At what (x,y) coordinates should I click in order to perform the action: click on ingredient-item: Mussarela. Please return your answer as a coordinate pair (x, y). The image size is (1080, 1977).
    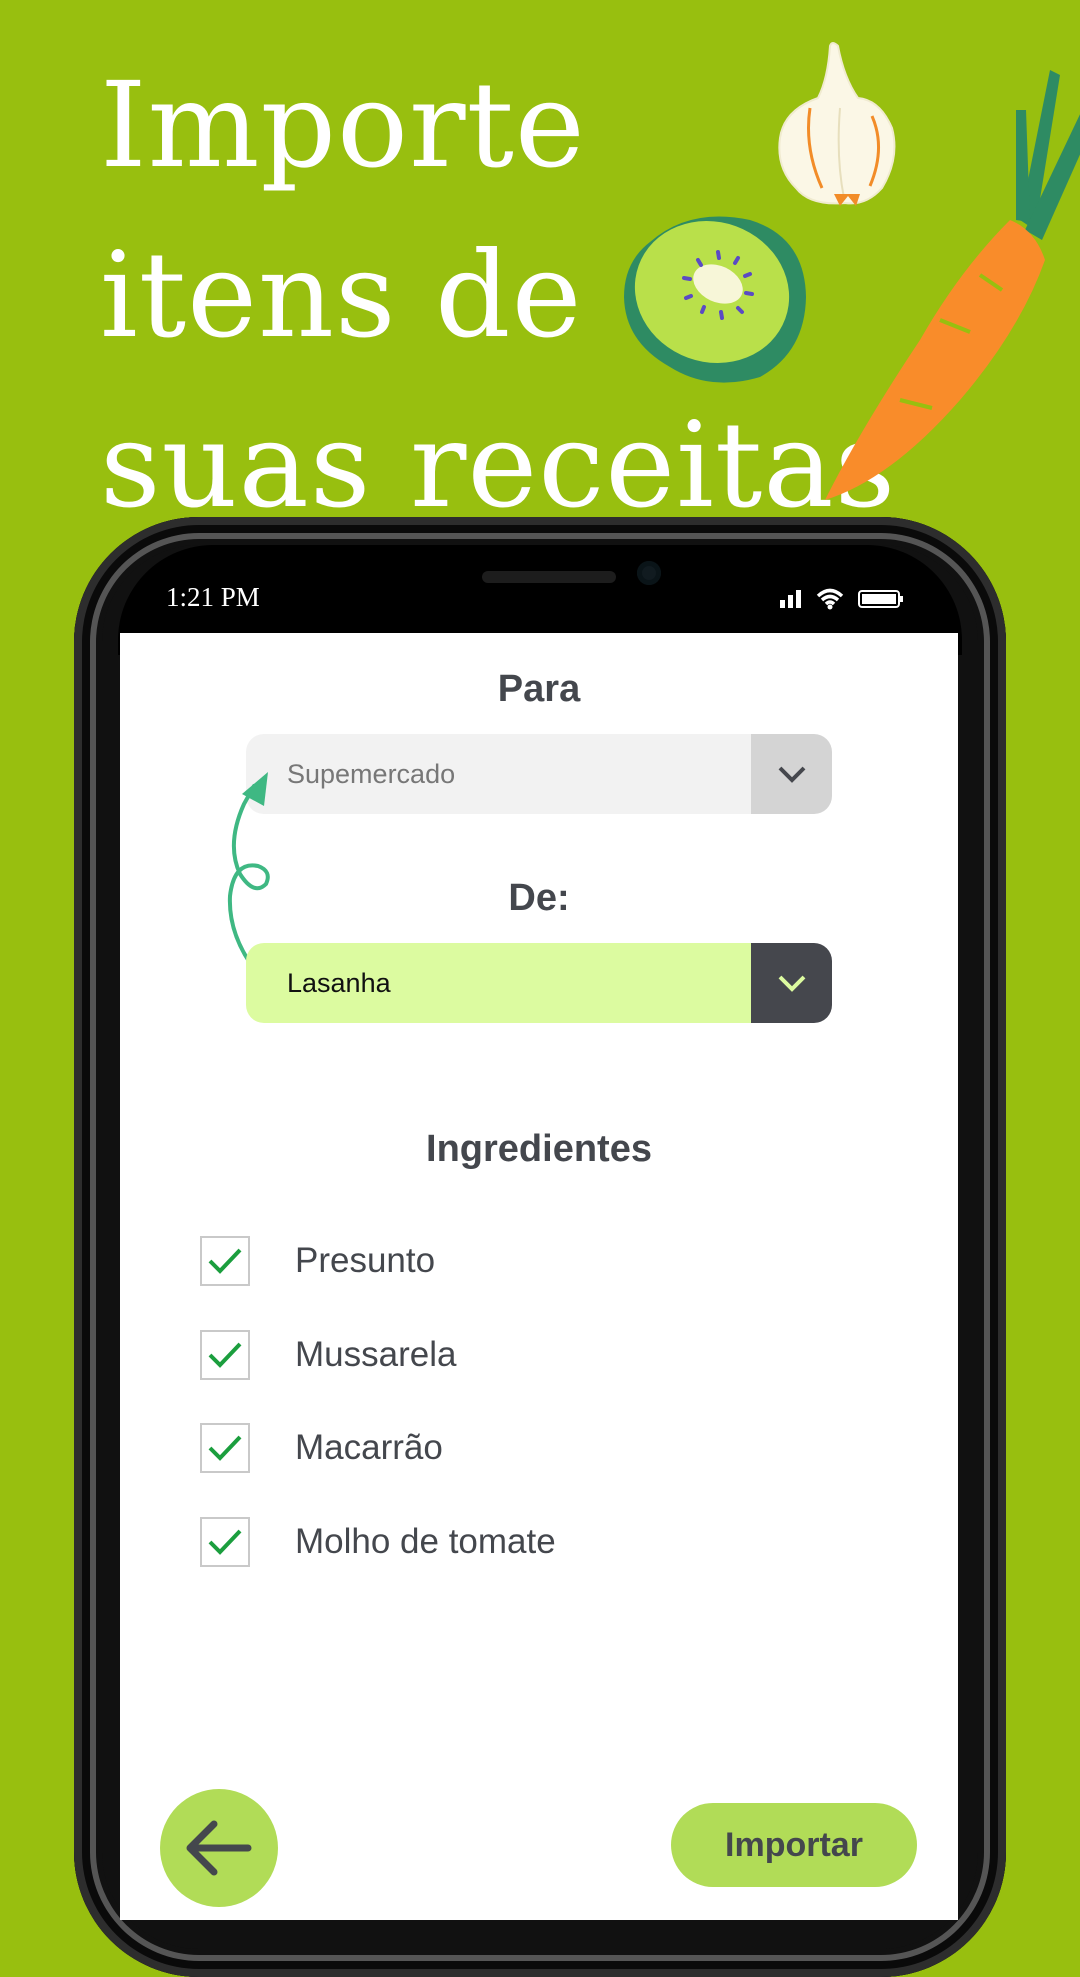
    Looking at the image, I should click on (328, 1355).